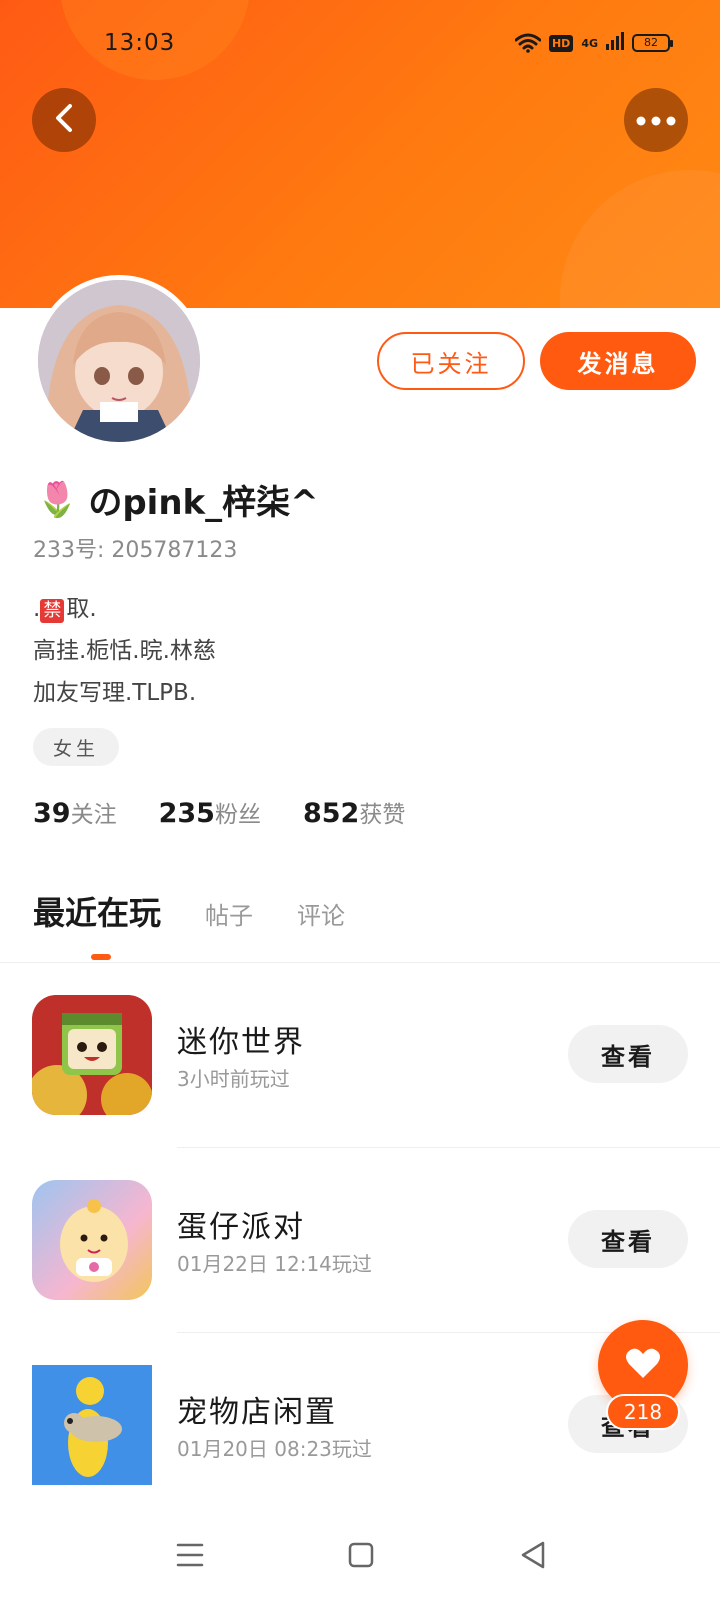 This screenshot has height=1600, width=720. What do you see at coordinates (203, 503) in the screenshot?
I see `username: のpink_梓柒^` at bounding box center [203, 503].